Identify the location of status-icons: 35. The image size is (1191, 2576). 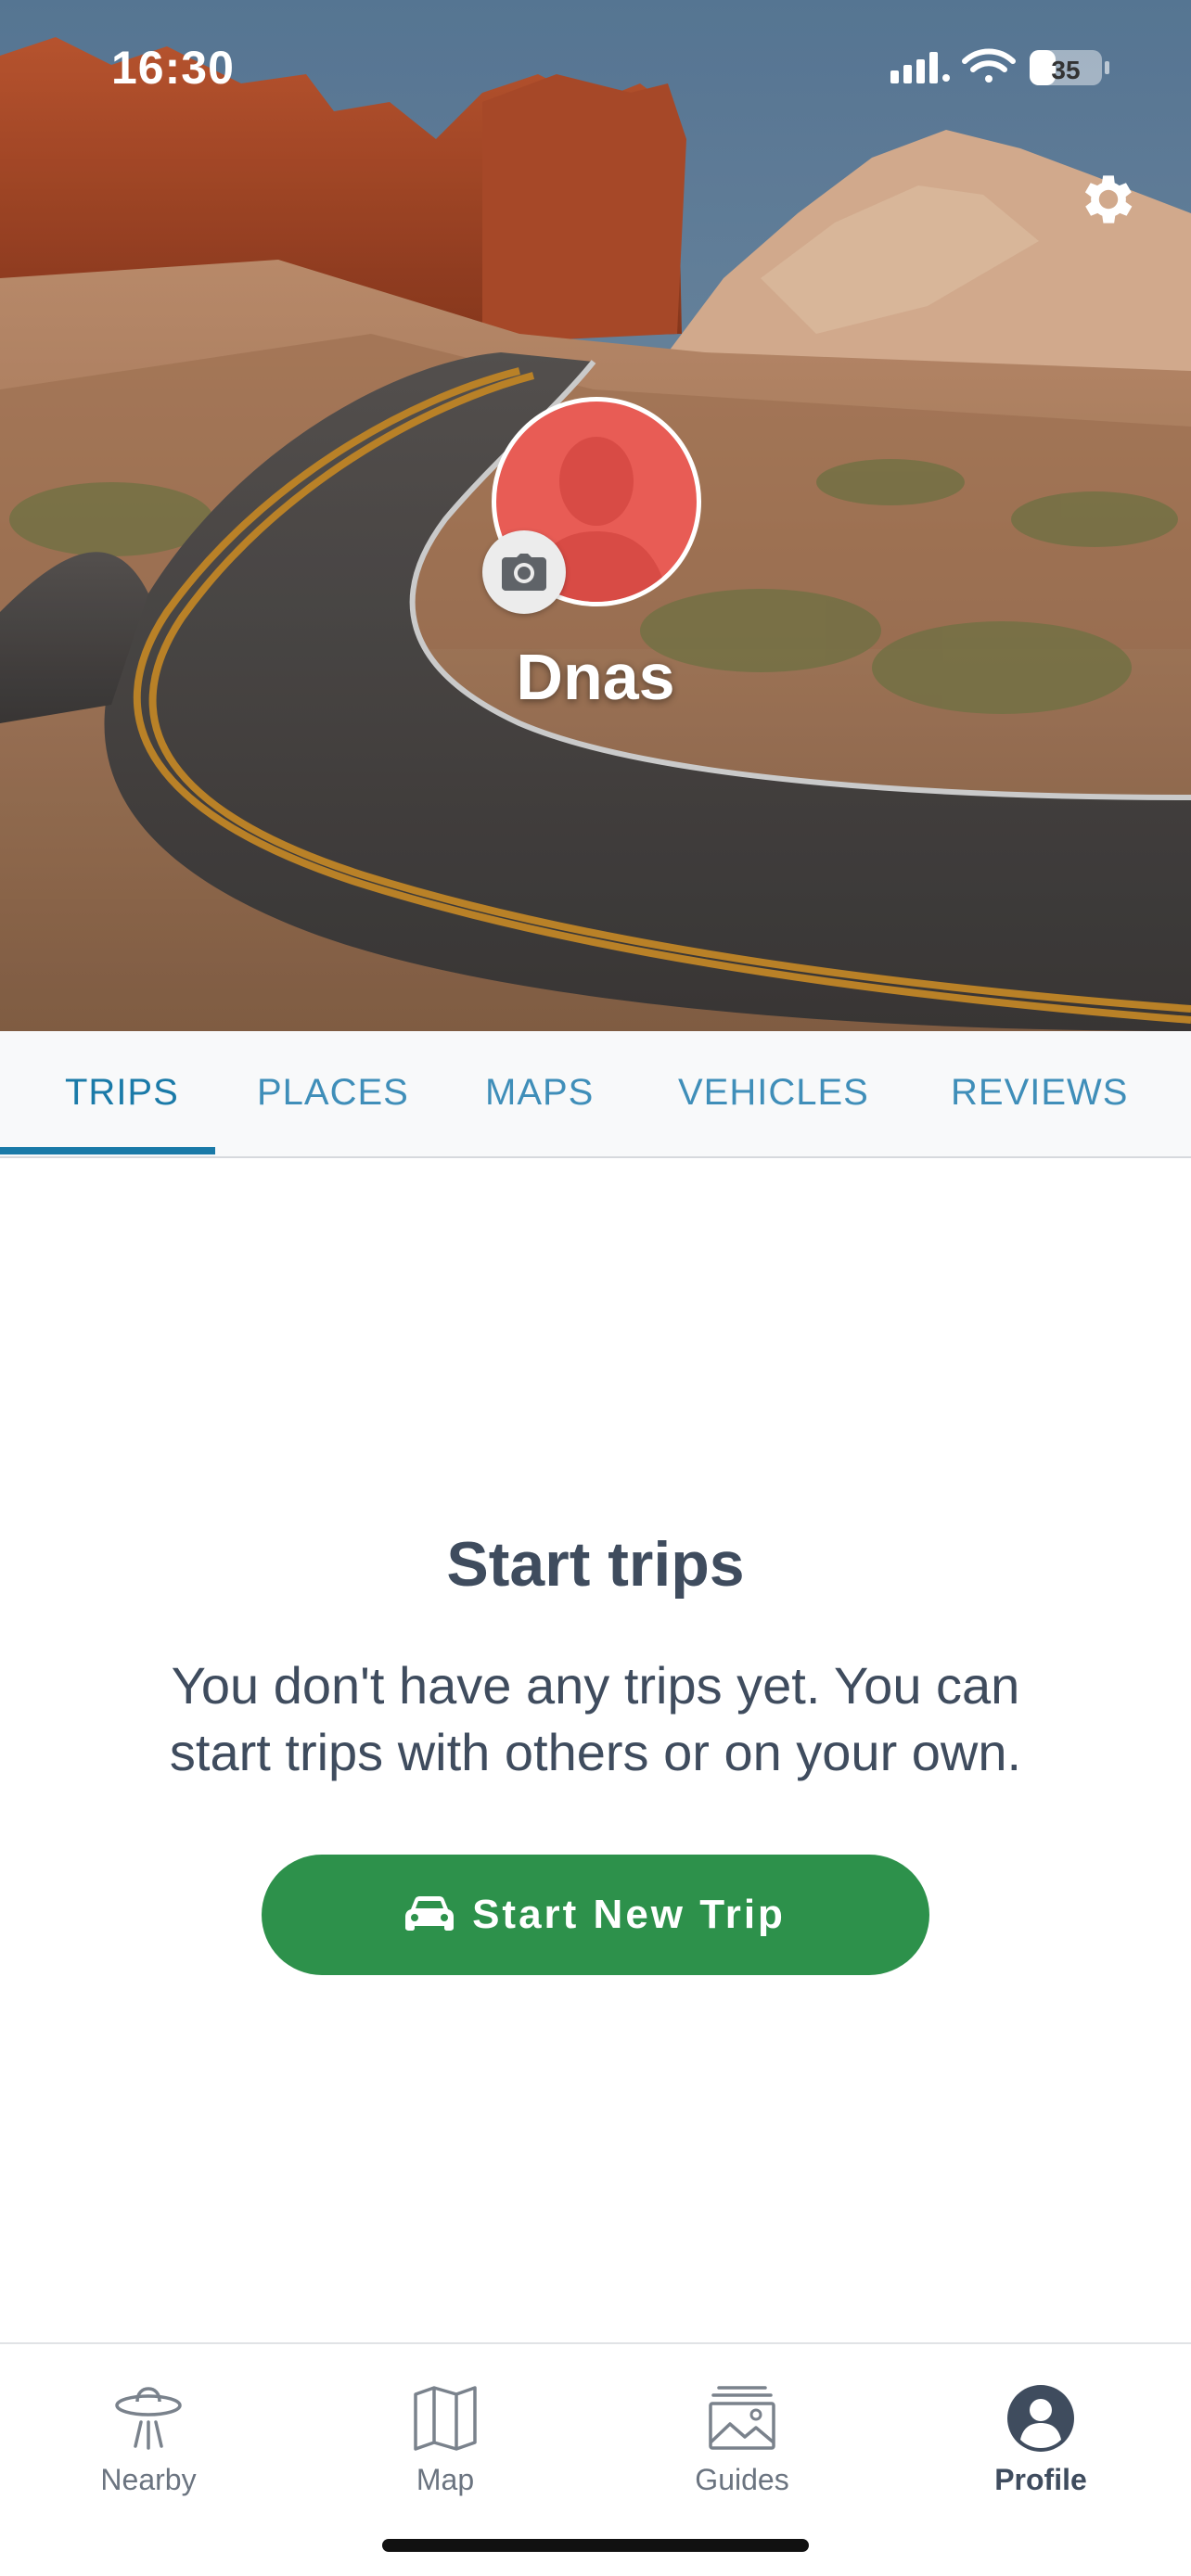
(999, 66).